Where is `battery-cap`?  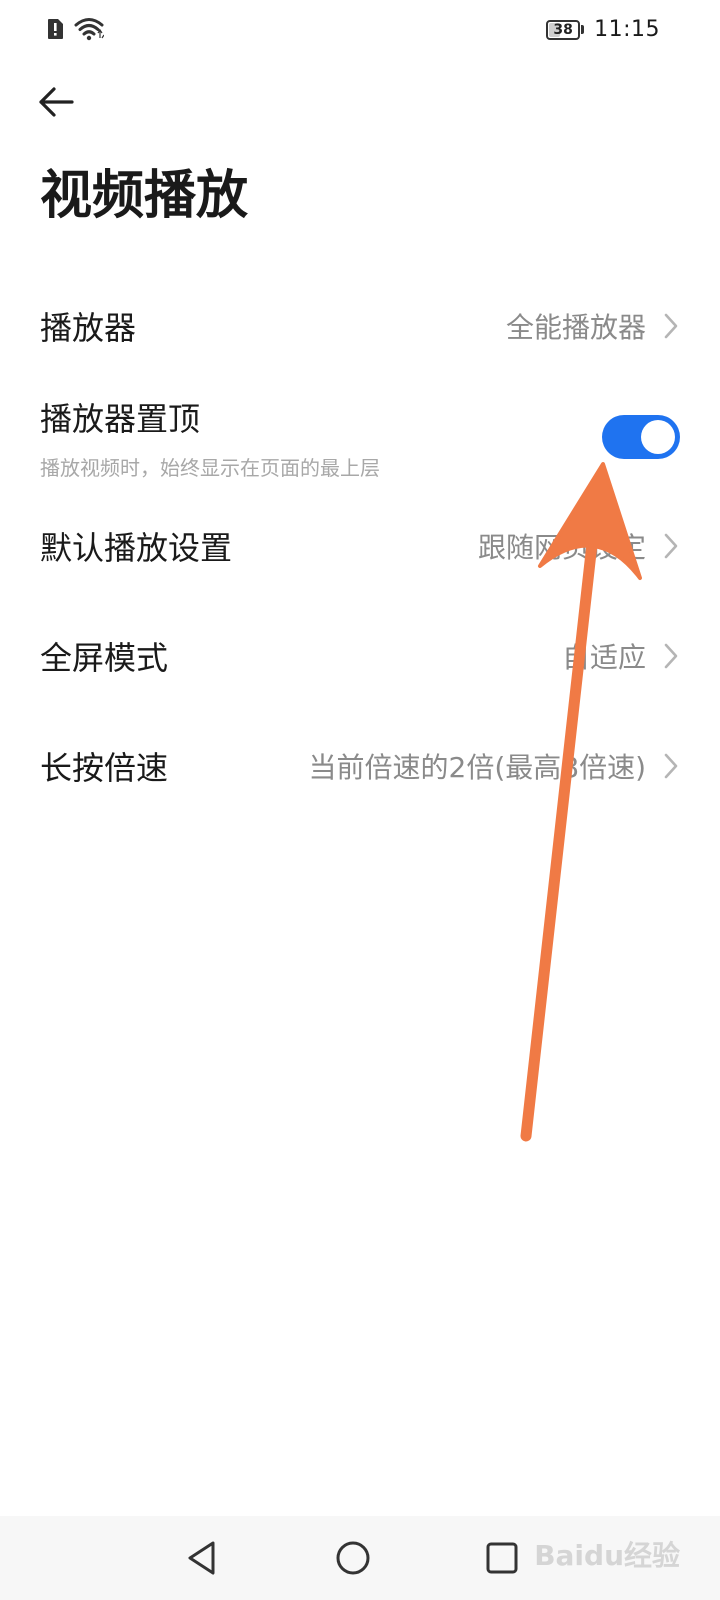
battery-cap is located at coordinates (583, 29).